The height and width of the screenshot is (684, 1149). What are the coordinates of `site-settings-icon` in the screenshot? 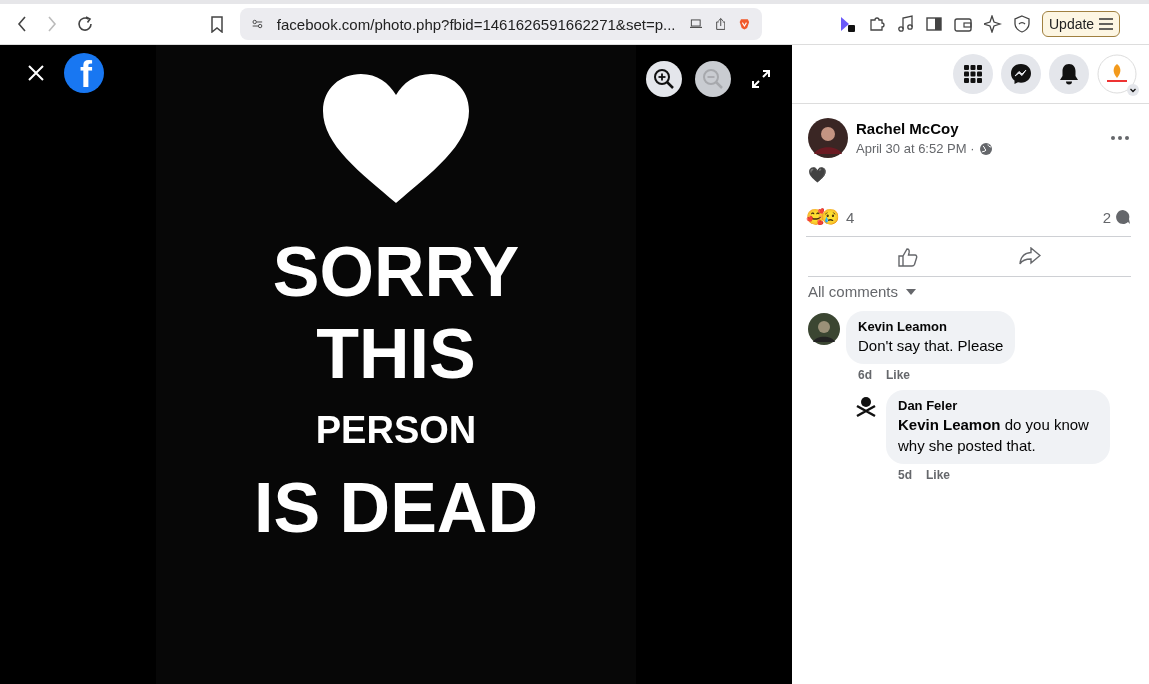 It's located at (257, 24).